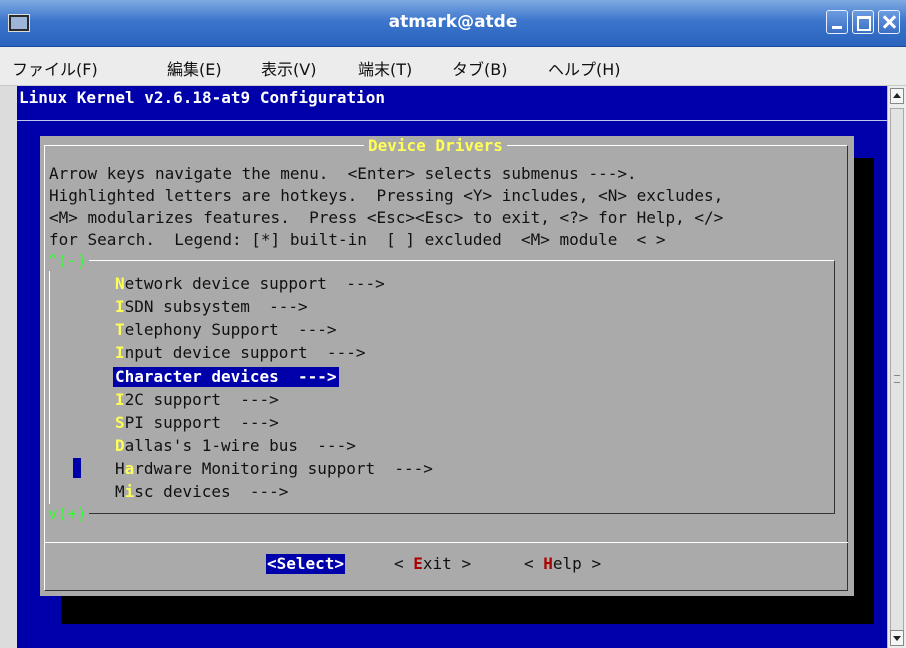  I want to click on menu-item-telephony-support: Telephony Support --->, so click(226, 330).